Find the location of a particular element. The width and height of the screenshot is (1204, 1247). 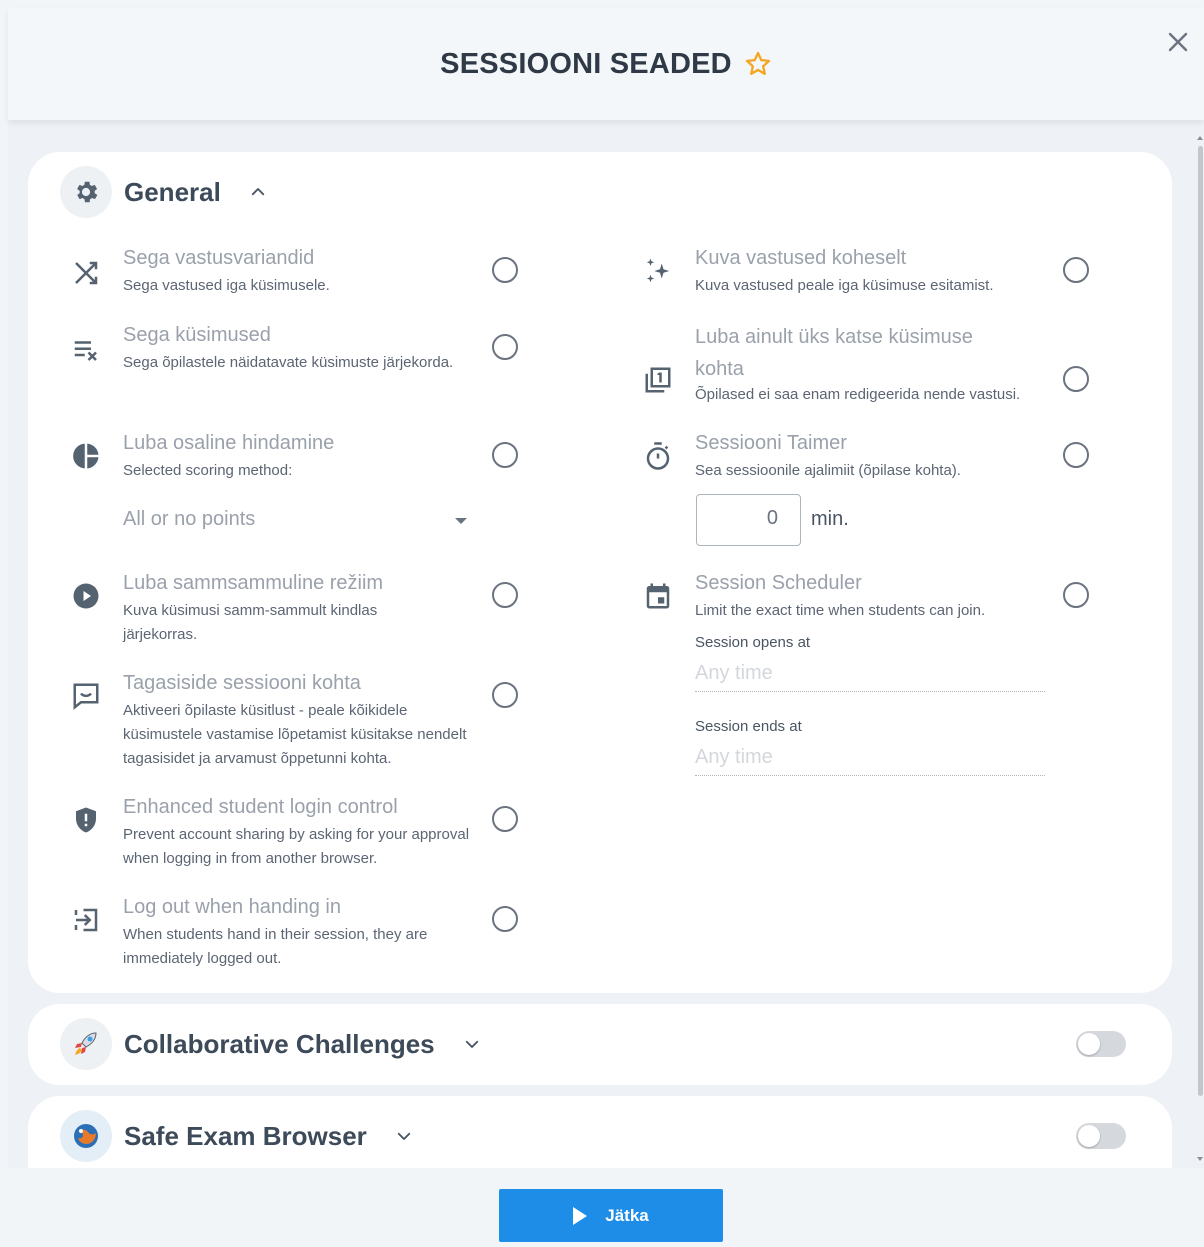

scoring-method-value: All or no points is located at coordinates (189, 519).